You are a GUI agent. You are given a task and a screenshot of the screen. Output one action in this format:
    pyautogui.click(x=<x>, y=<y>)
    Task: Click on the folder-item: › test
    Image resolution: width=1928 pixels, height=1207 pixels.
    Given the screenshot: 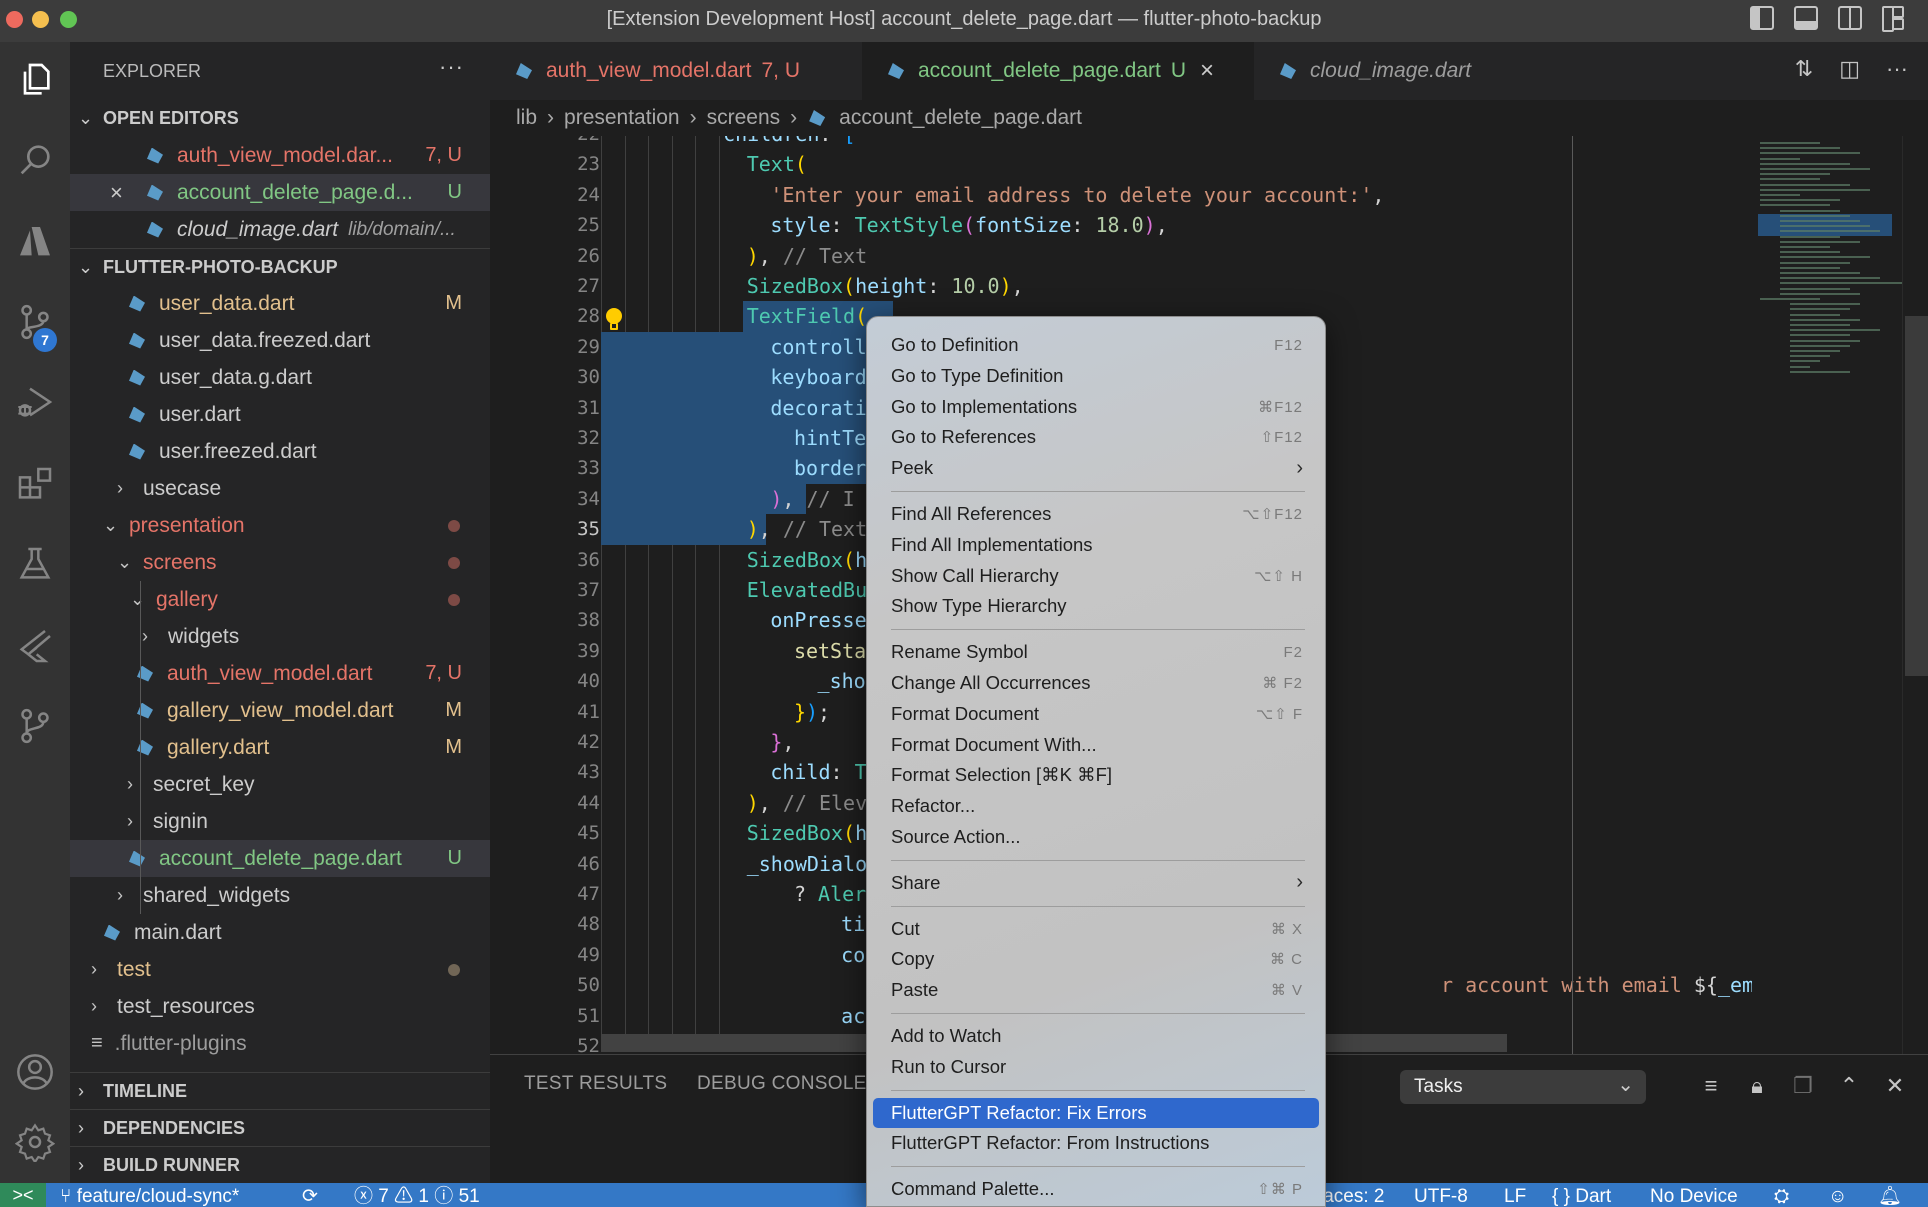 What is the action you would take?
    pyautogui.click(x=280, y=969)
    